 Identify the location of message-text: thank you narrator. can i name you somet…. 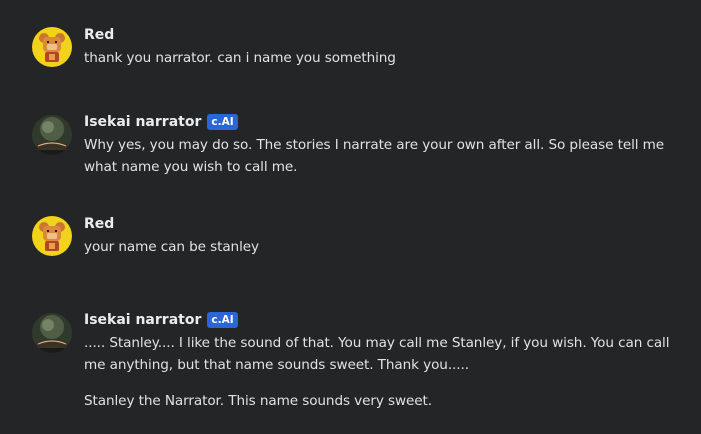
(240, 58).